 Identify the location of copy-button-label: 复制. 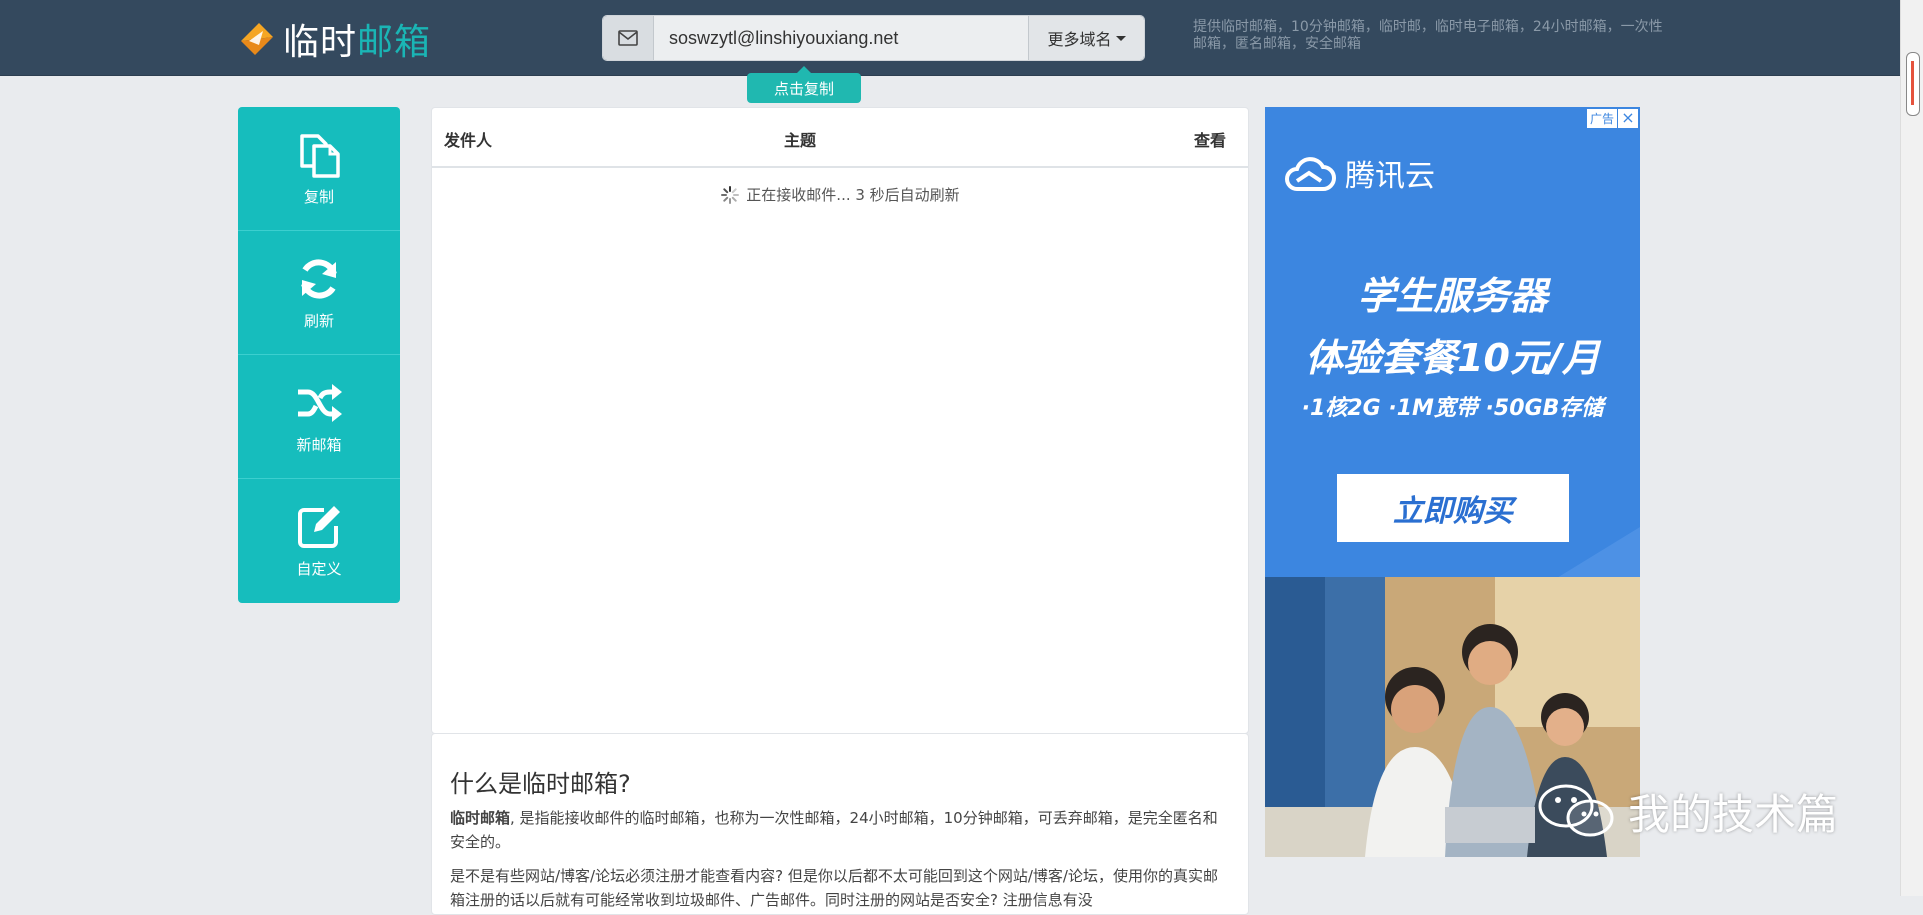
(318, 197).